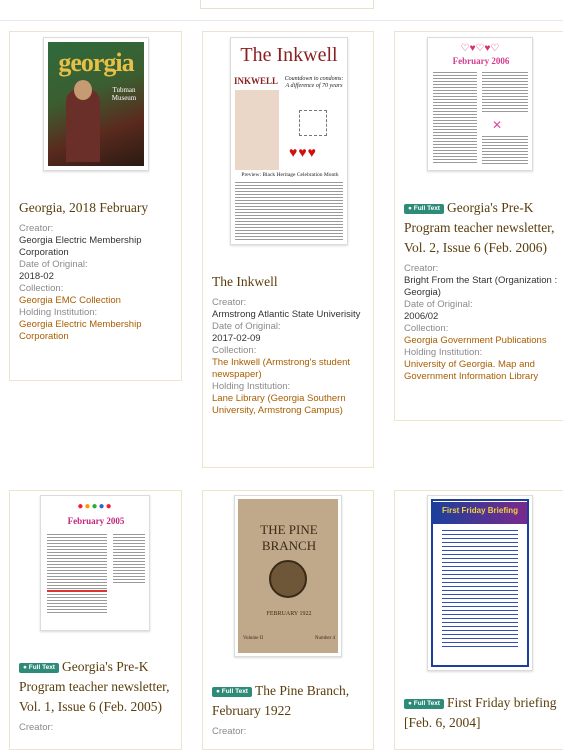  Describe the element at coordinates (236, 338) in the screenshot. I see `field-value: 2017-02-09` at that location.